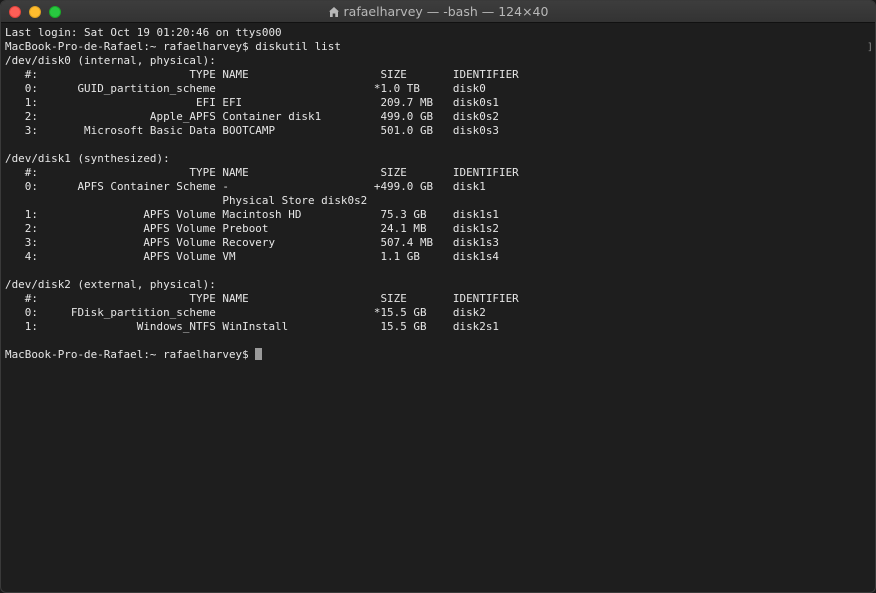 This screenshot has height=593, width=876. I want to click on title-bar: rafaelharvey — -bash — 124×40, so click(438, 12).